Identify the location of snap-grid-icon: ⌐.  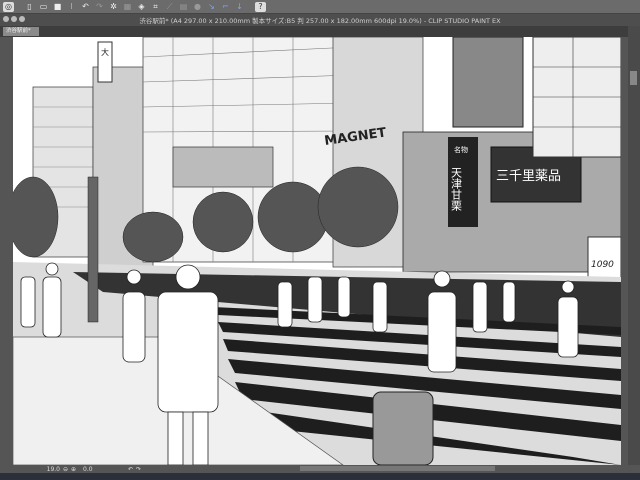
(225, 7).